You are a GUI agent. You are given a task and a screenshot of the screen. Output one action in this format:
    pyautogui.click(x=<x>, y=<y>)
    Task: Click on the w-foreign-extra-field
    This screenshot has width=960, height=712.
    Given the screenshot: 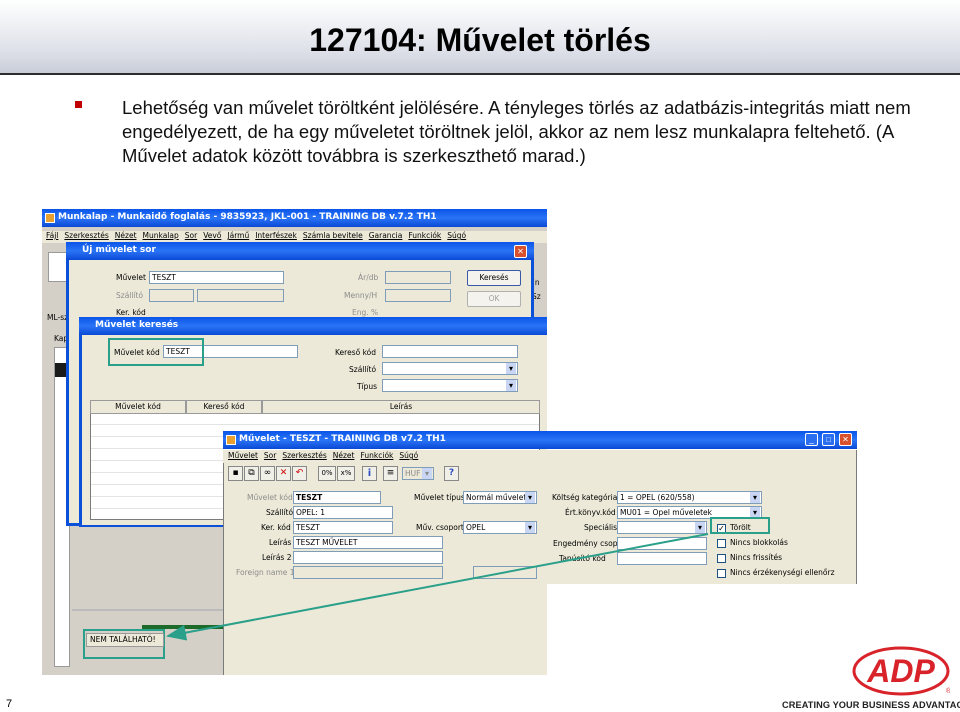 What is the action you would take?
    pyautogui.click(x=505, y=572)
    